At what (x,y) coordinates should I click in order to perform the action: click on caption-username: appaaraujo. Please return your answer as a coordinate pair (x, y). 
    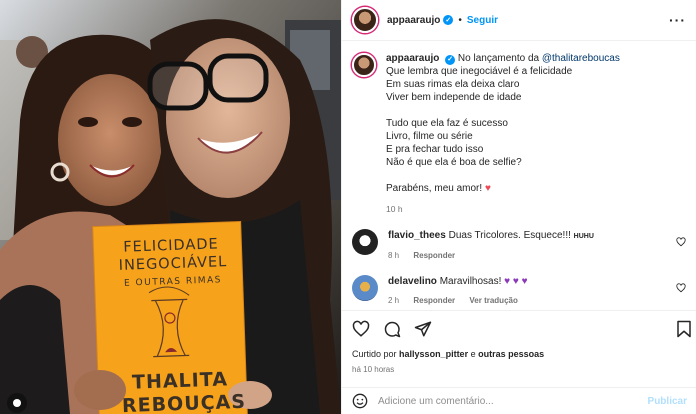
    Looking at the image, I should click on (412, 58).